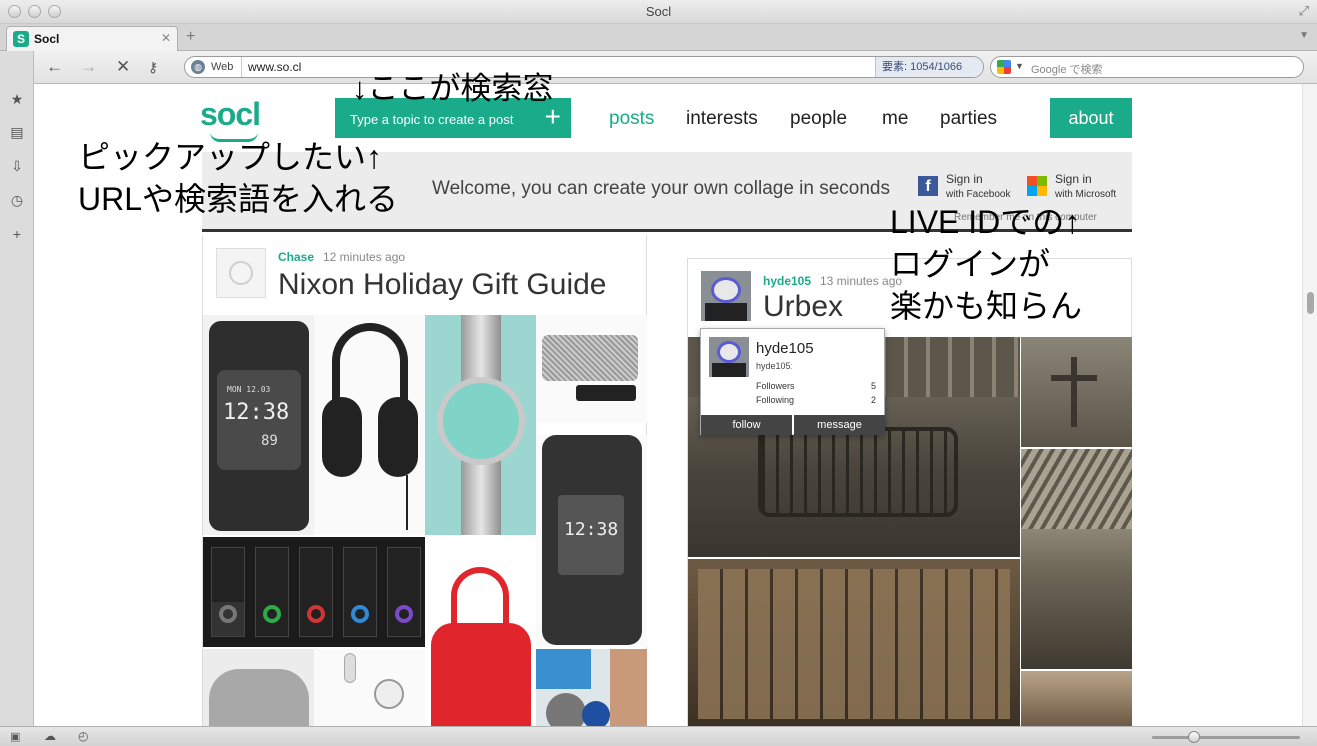 The image size is (1317, 746). Describe the element at coordinates (238, 199) in the screenshot. I see `annotation-pickup-line2: URLや検索語を入れる` at that location.